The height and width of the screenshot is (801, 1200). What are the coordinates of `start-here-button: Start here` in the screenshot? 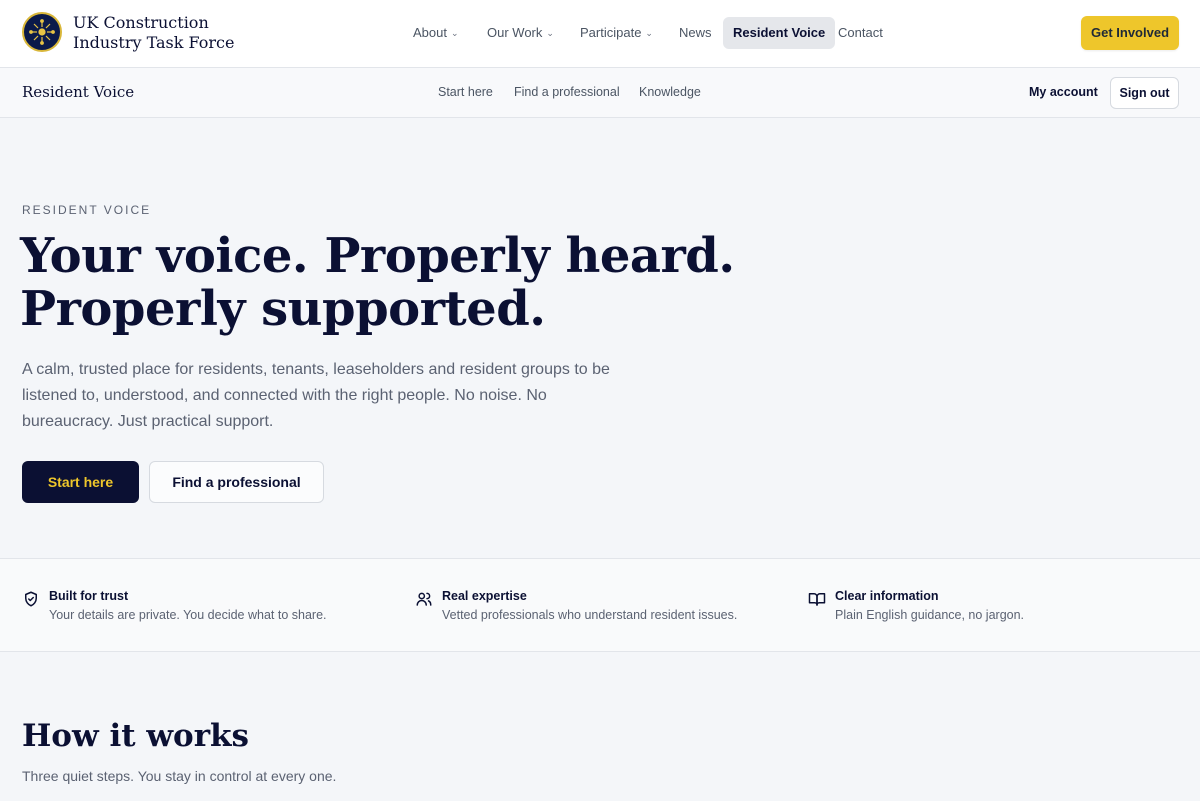 It's located at (80, 482).